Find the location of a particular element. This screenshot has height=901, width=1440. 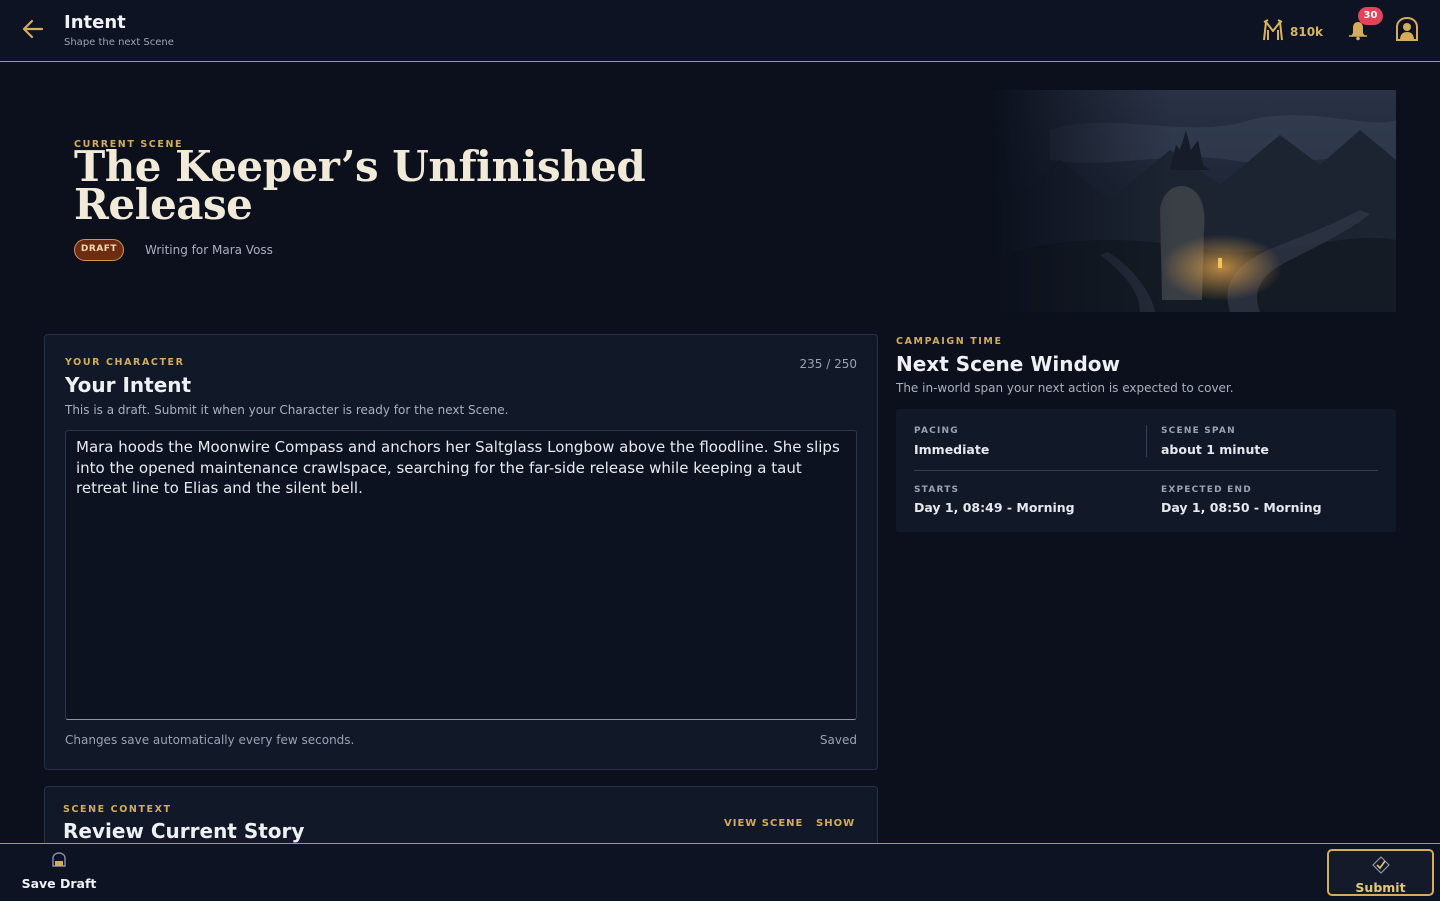

page-title-group: Intent Shape the next Scene is located at coordinates (119, 30).